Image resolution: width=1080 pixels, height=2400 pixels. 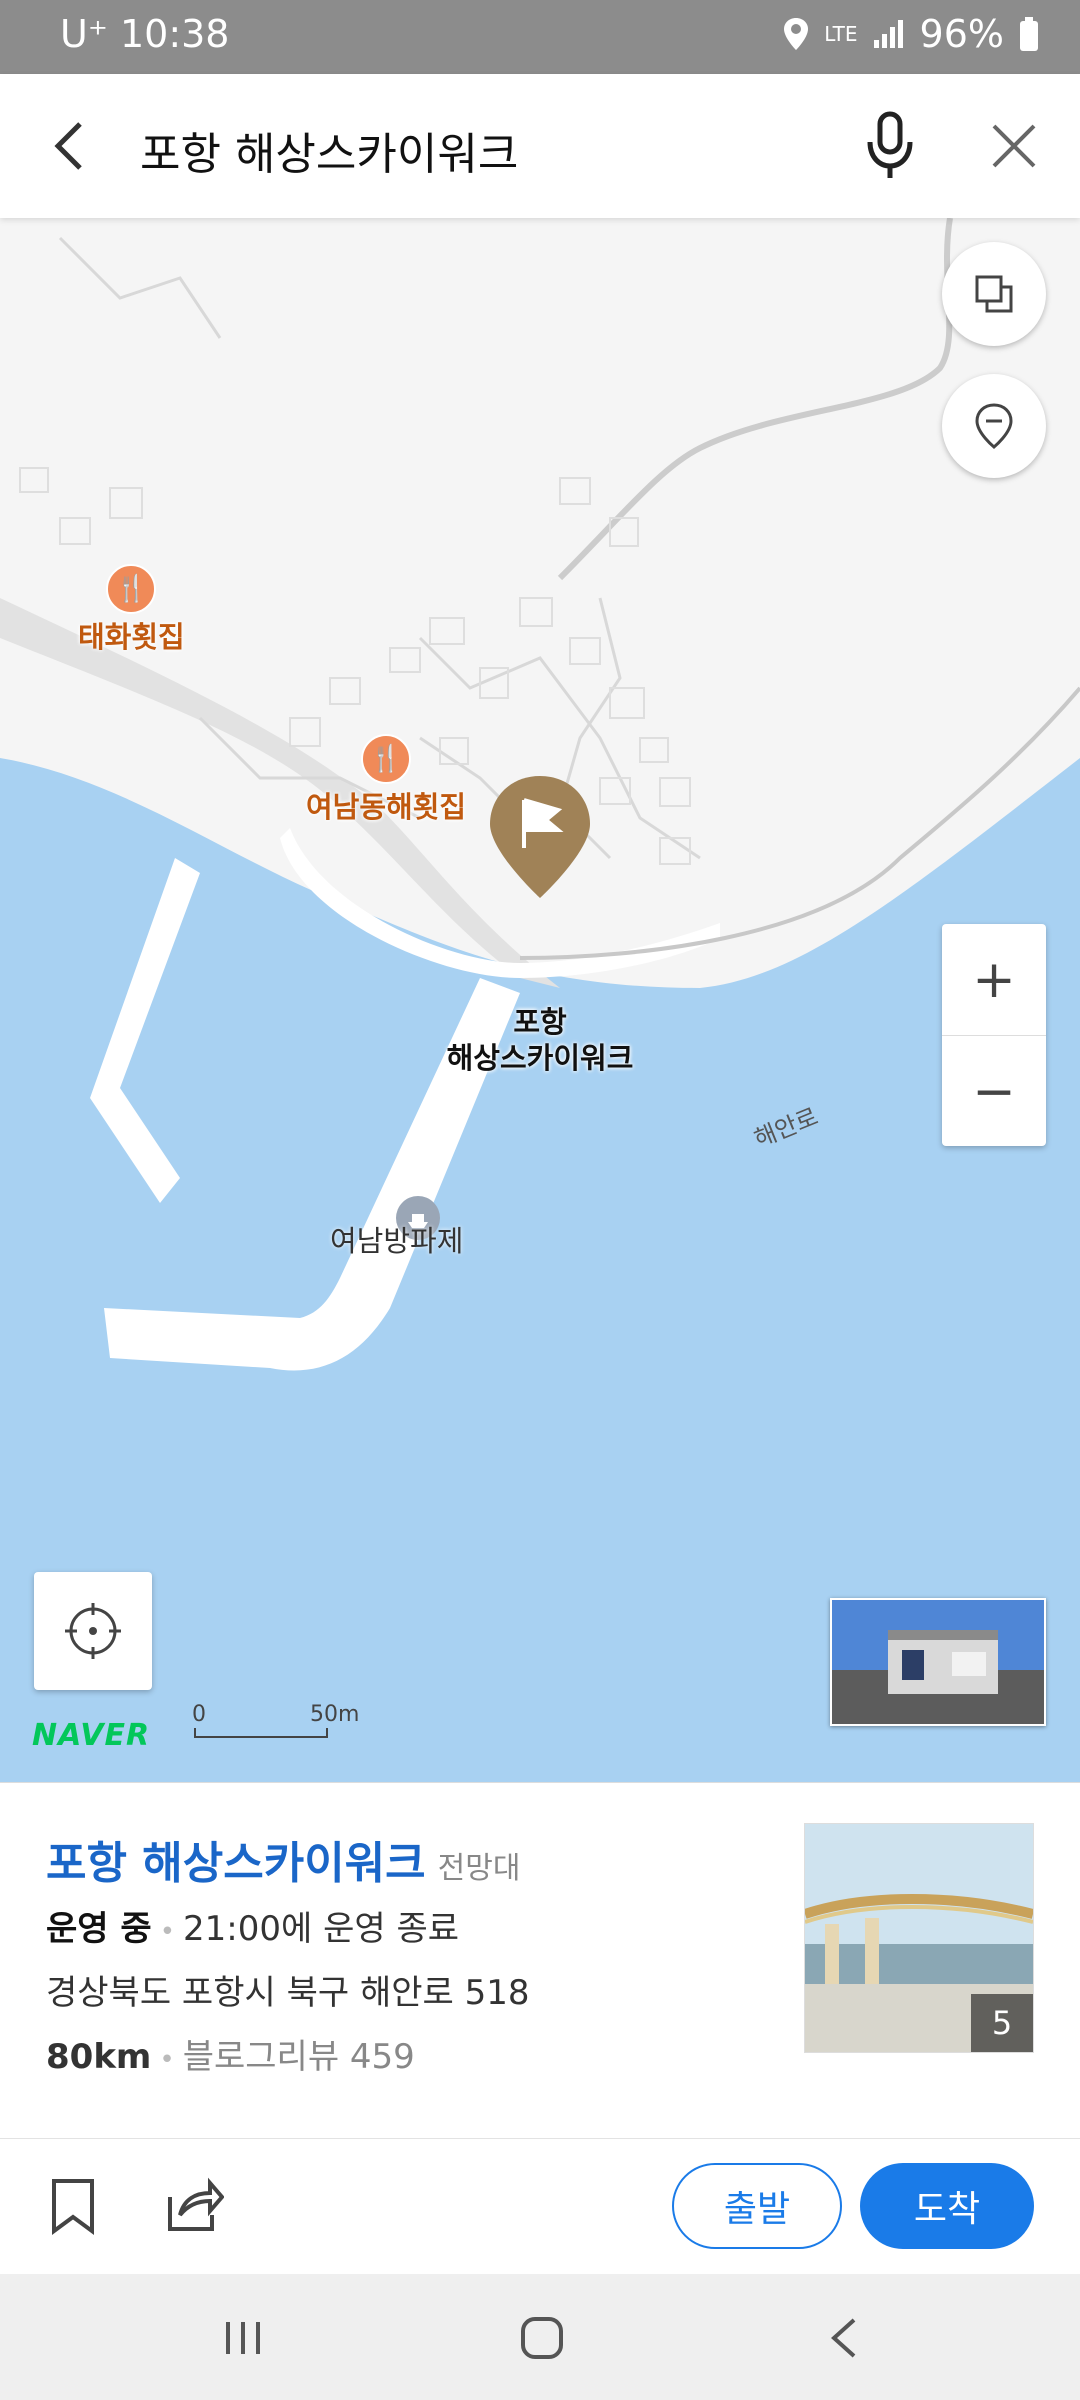 I want to click on my-location-button, so click(x=93, y=1631).